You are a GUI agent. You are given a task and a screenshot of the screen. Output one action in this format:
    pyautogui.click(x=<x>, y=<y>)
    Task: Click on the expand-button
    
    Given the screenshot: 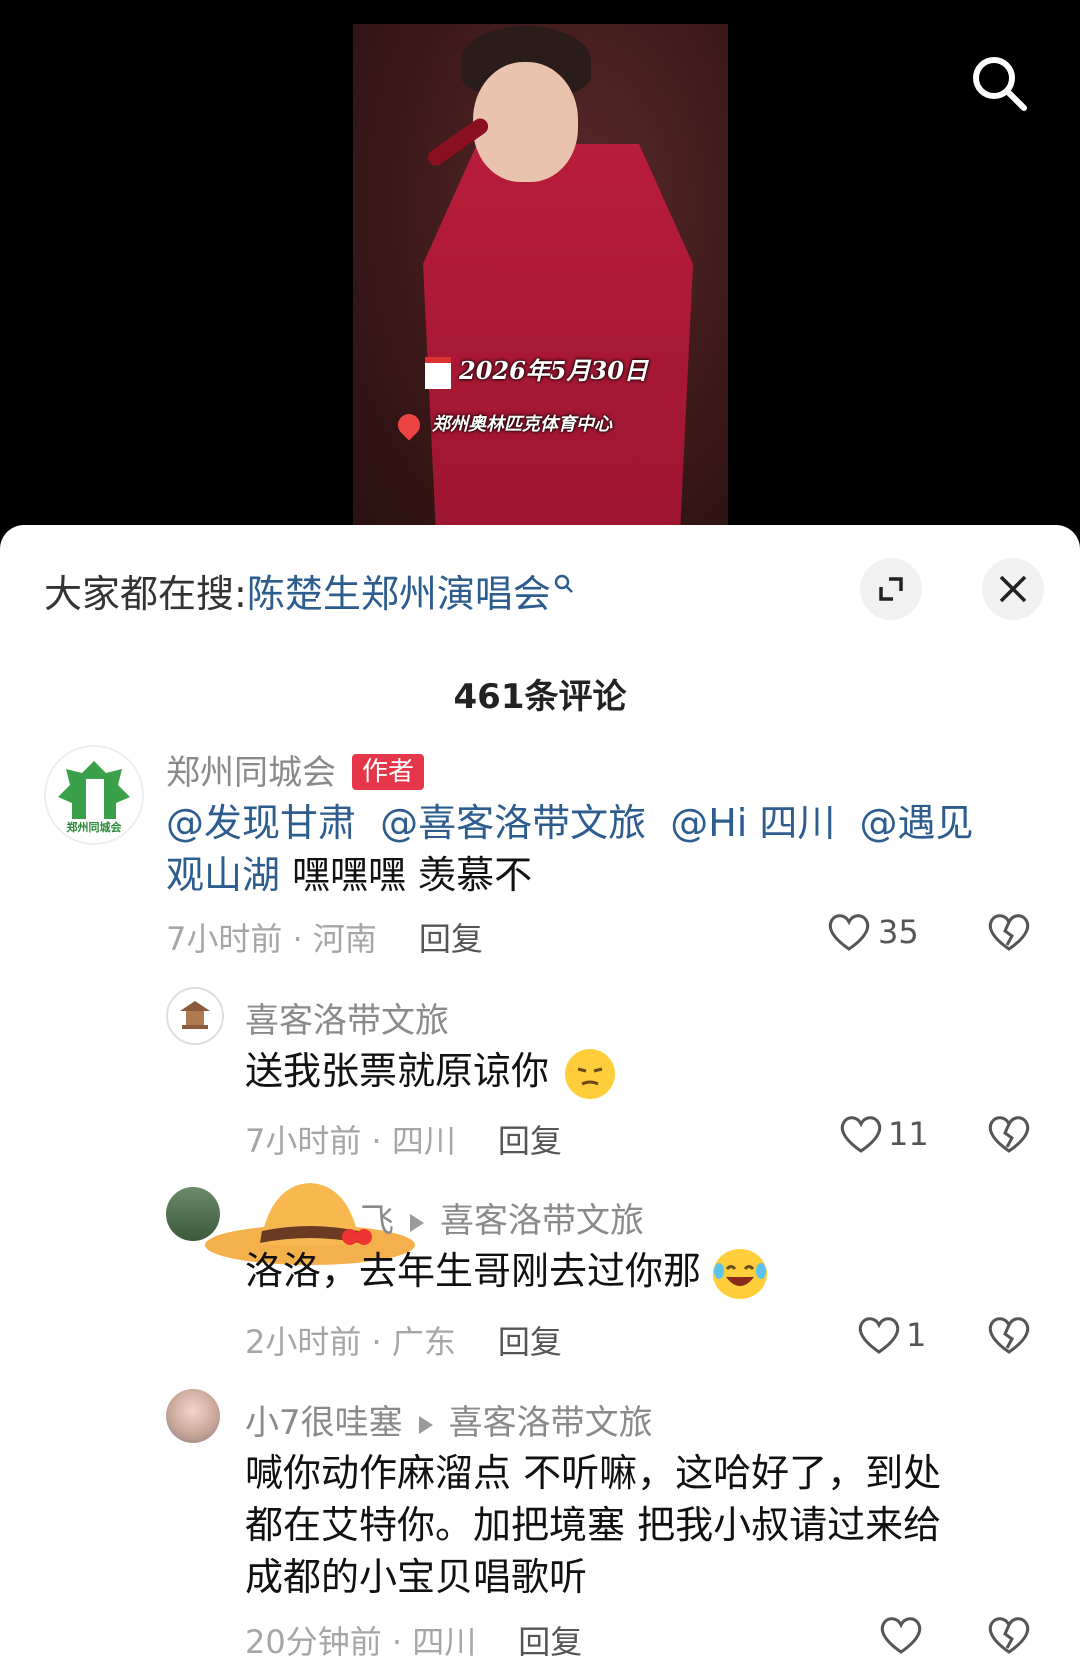 What is the action you would take?
    pyautogui.click(x=891, y=589)
    